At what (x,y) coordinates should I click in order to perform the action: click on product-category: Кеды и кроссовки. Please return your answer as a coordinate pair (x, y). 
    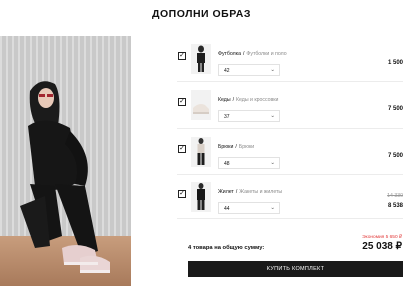
    Looking at the image, I should click on (257, 100).